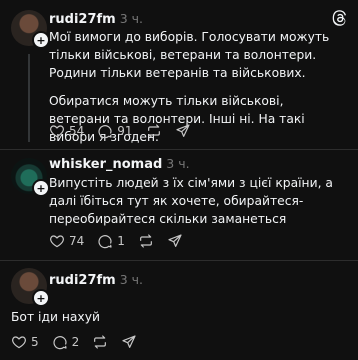 The image size is (358, 360). I want to click on reply-button: 2, so click(66, 342).